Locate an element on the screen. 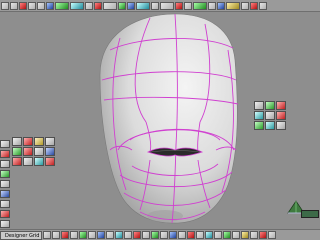 This screenshot has width=320, height=240. layer-icon is located at coordinates (188, 5).